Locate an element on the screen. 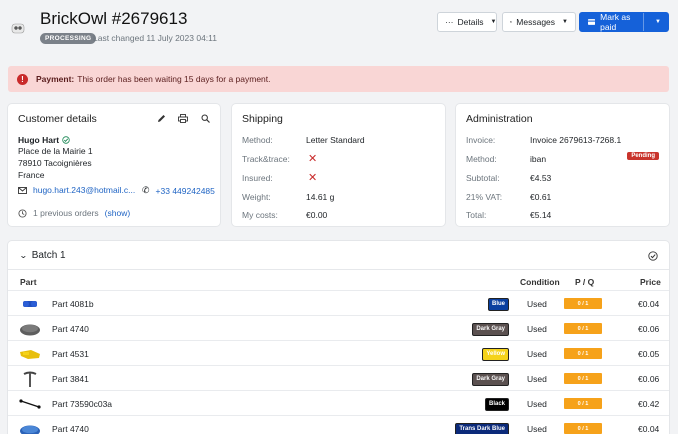 The height and width of the screenshot is (434, 678). price-value: €0.05 is located at coordinates (649, 353).